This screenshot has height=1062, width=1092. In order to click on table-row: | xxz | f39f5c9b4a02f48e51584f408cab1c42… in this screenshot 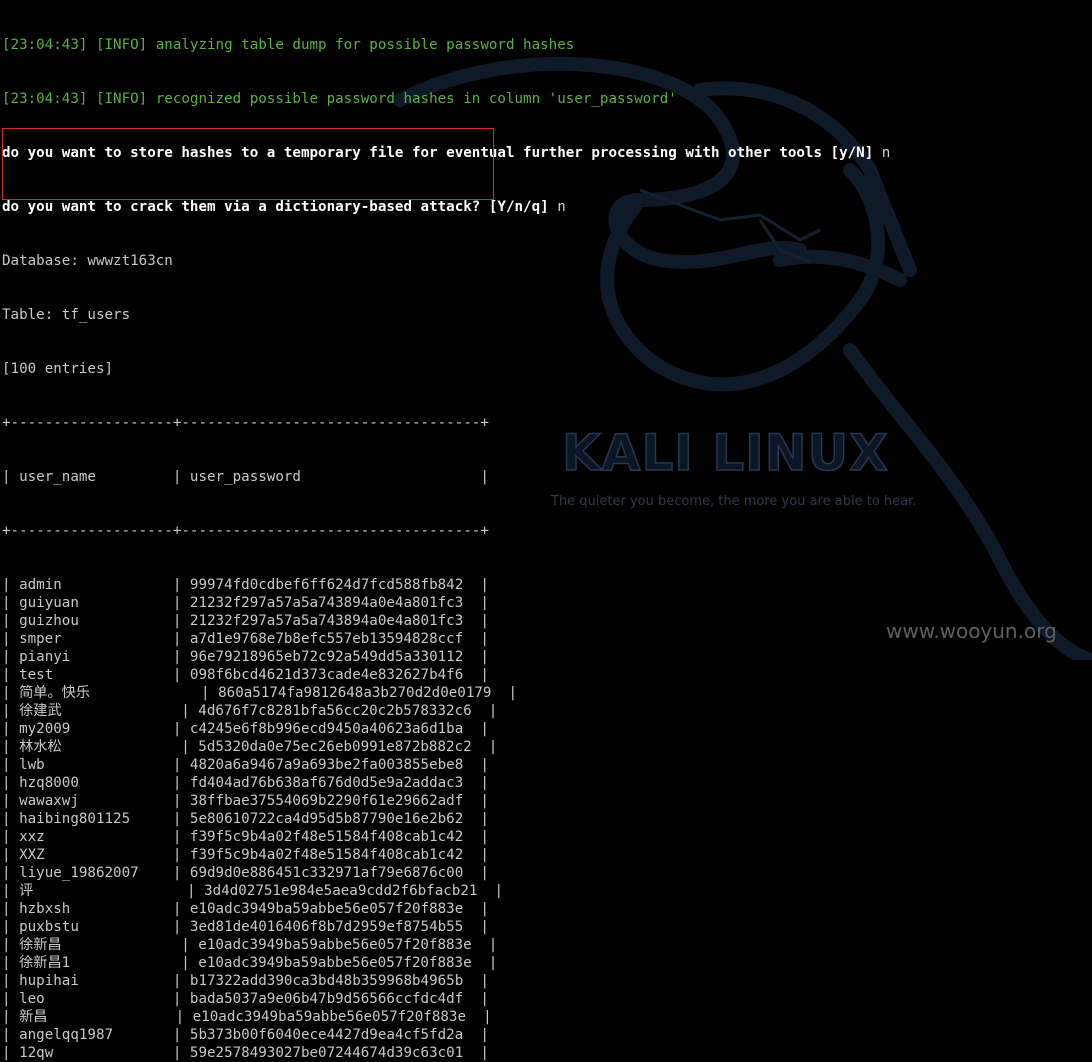, I will do `click(245, 837)`.